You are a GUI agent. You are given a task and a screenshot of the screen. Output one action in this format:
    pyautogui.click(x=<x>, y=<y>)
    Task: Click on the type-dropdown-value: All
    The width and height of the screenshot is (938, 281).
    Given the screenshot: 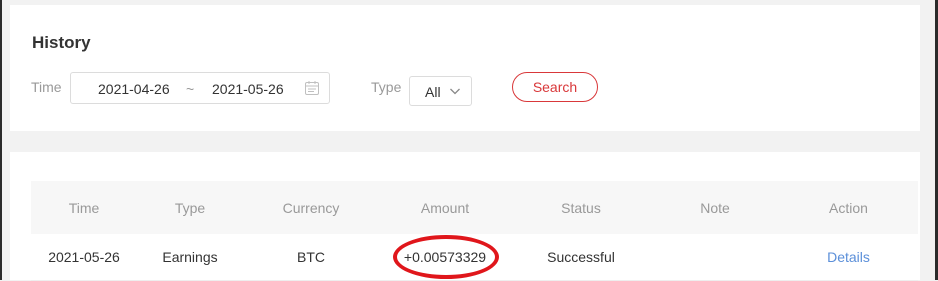 What is the action you would take?
    pyautogui.click(x=433, y=92)
    